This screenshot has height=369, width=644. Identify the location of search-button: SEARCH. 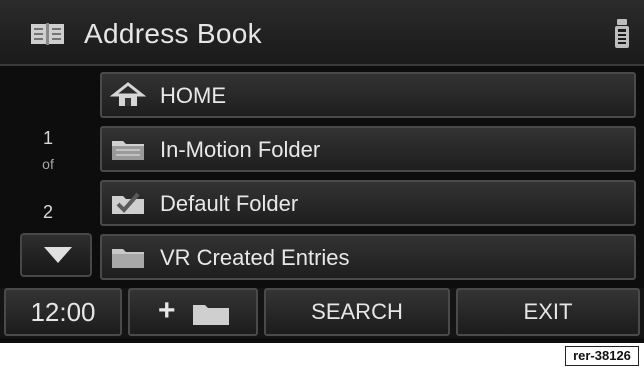
(357, 312).